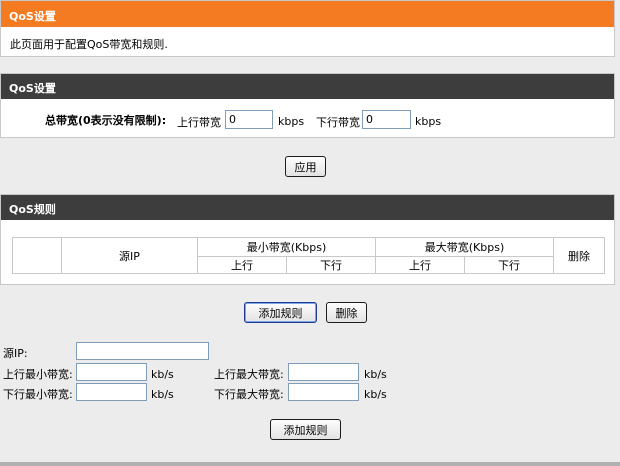 The height and width of the screenshot is (466, 620). Describe the element at coordinates (346, 312) in the screenshot. I see `delete-rule-button: 删除` at that location.